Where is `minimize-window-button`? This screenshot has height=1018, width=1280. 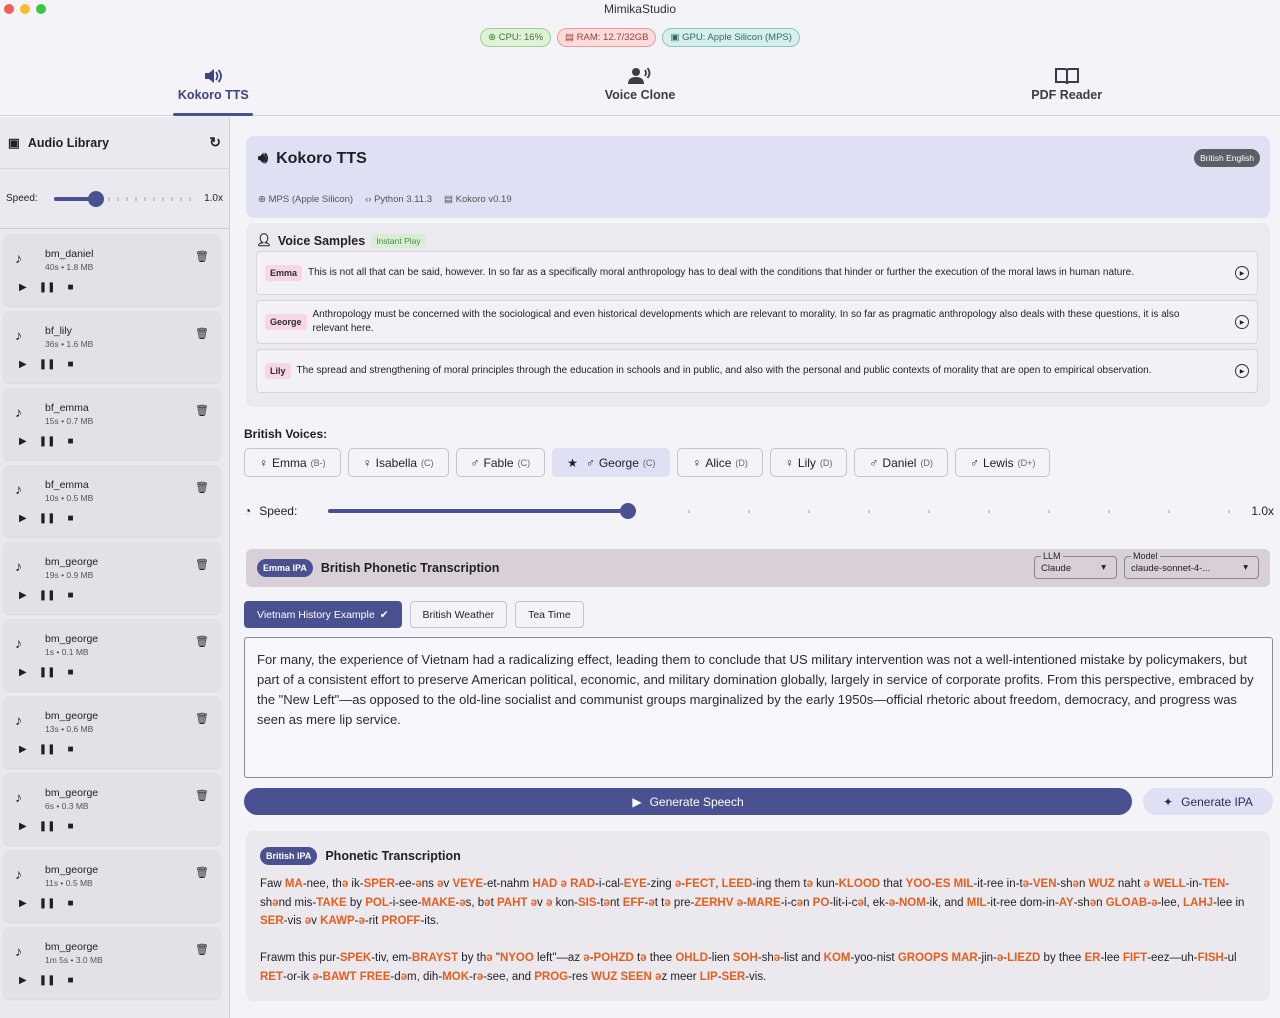 minimize-window-button is located at coordinates (25, 9).